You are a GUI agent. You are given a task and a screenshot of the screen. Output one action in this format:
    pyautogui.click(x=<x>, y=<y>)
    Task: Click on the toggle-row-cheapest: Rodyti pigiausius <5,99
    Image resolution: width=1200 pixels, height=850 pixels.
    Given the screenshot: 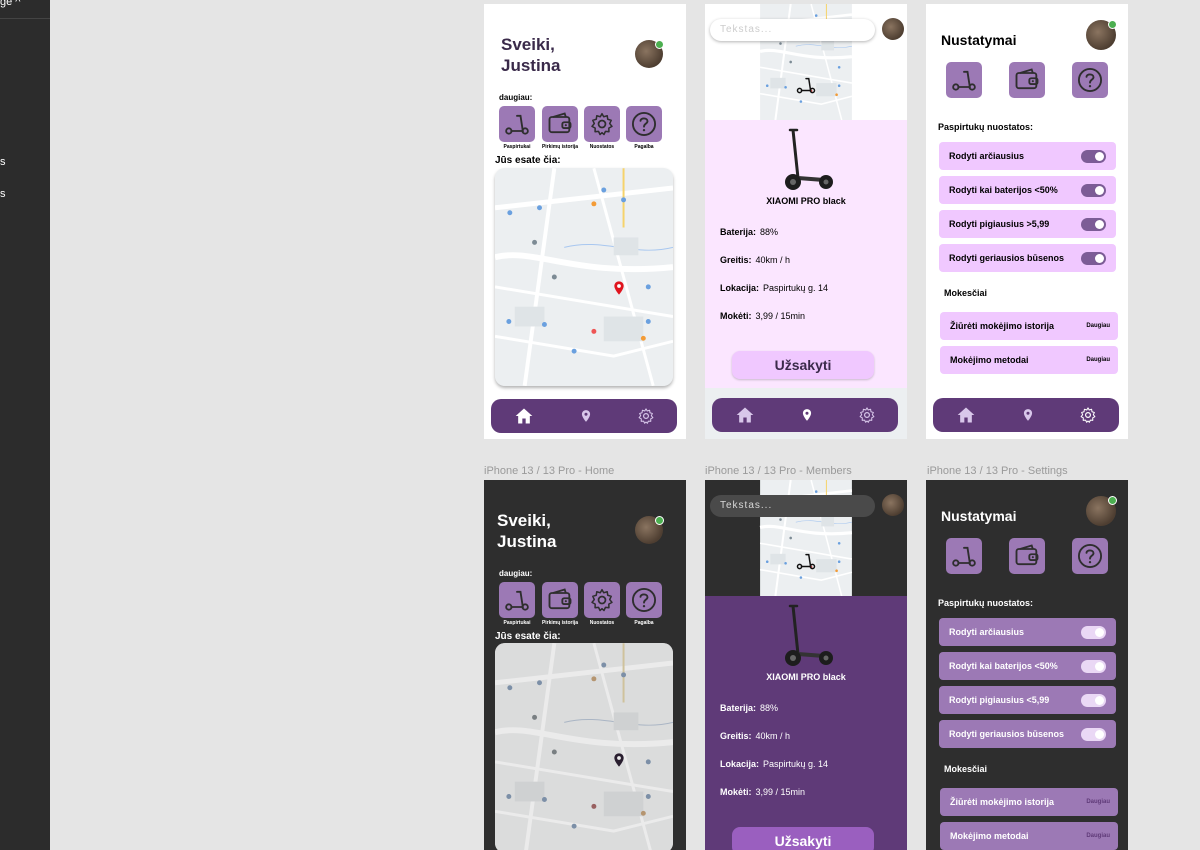 What is the action you would take?
    pyautogui.click(x=1027, y=700)
    